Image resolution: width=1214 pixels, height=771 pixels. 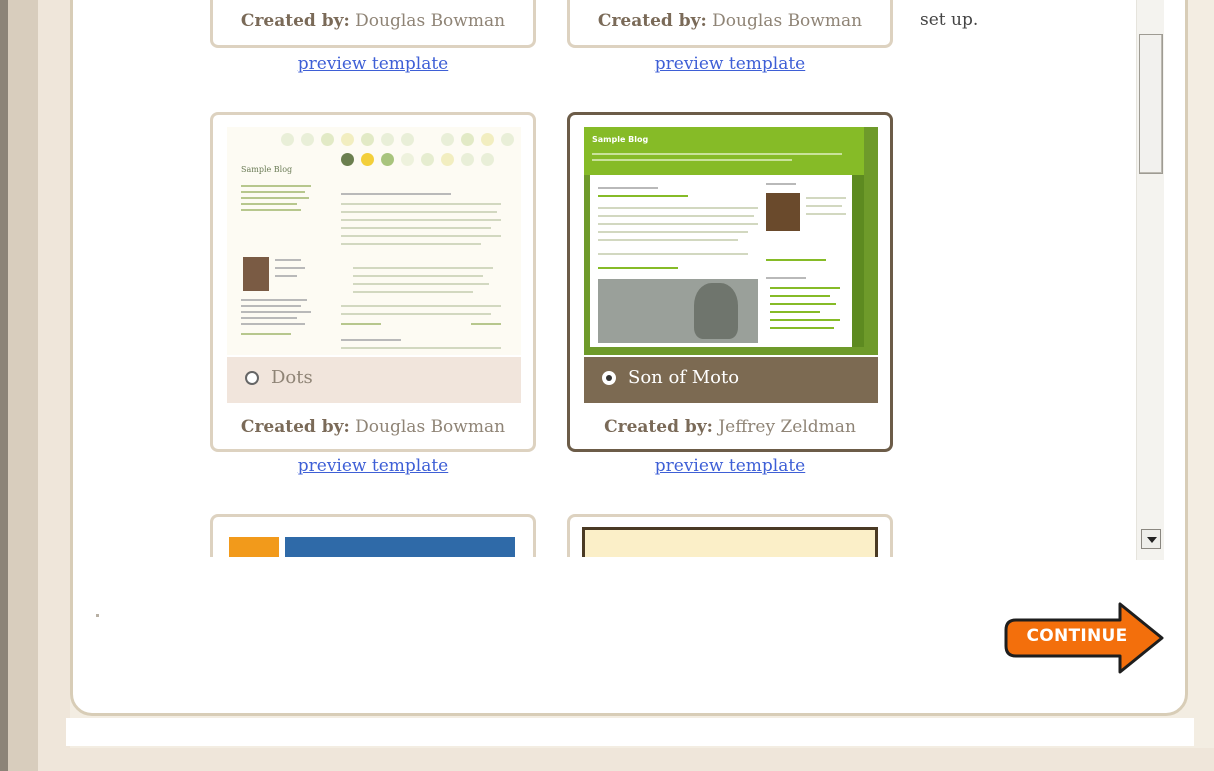 I want to click on left-rail-light, so click(x=54, y=385).